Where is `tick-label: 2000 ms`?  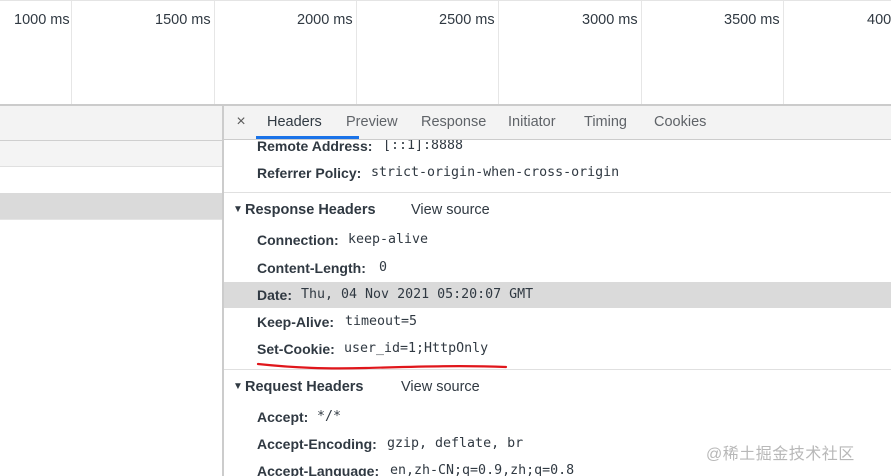 tick-label: 2000 ms is located at coordinates (325, 20).